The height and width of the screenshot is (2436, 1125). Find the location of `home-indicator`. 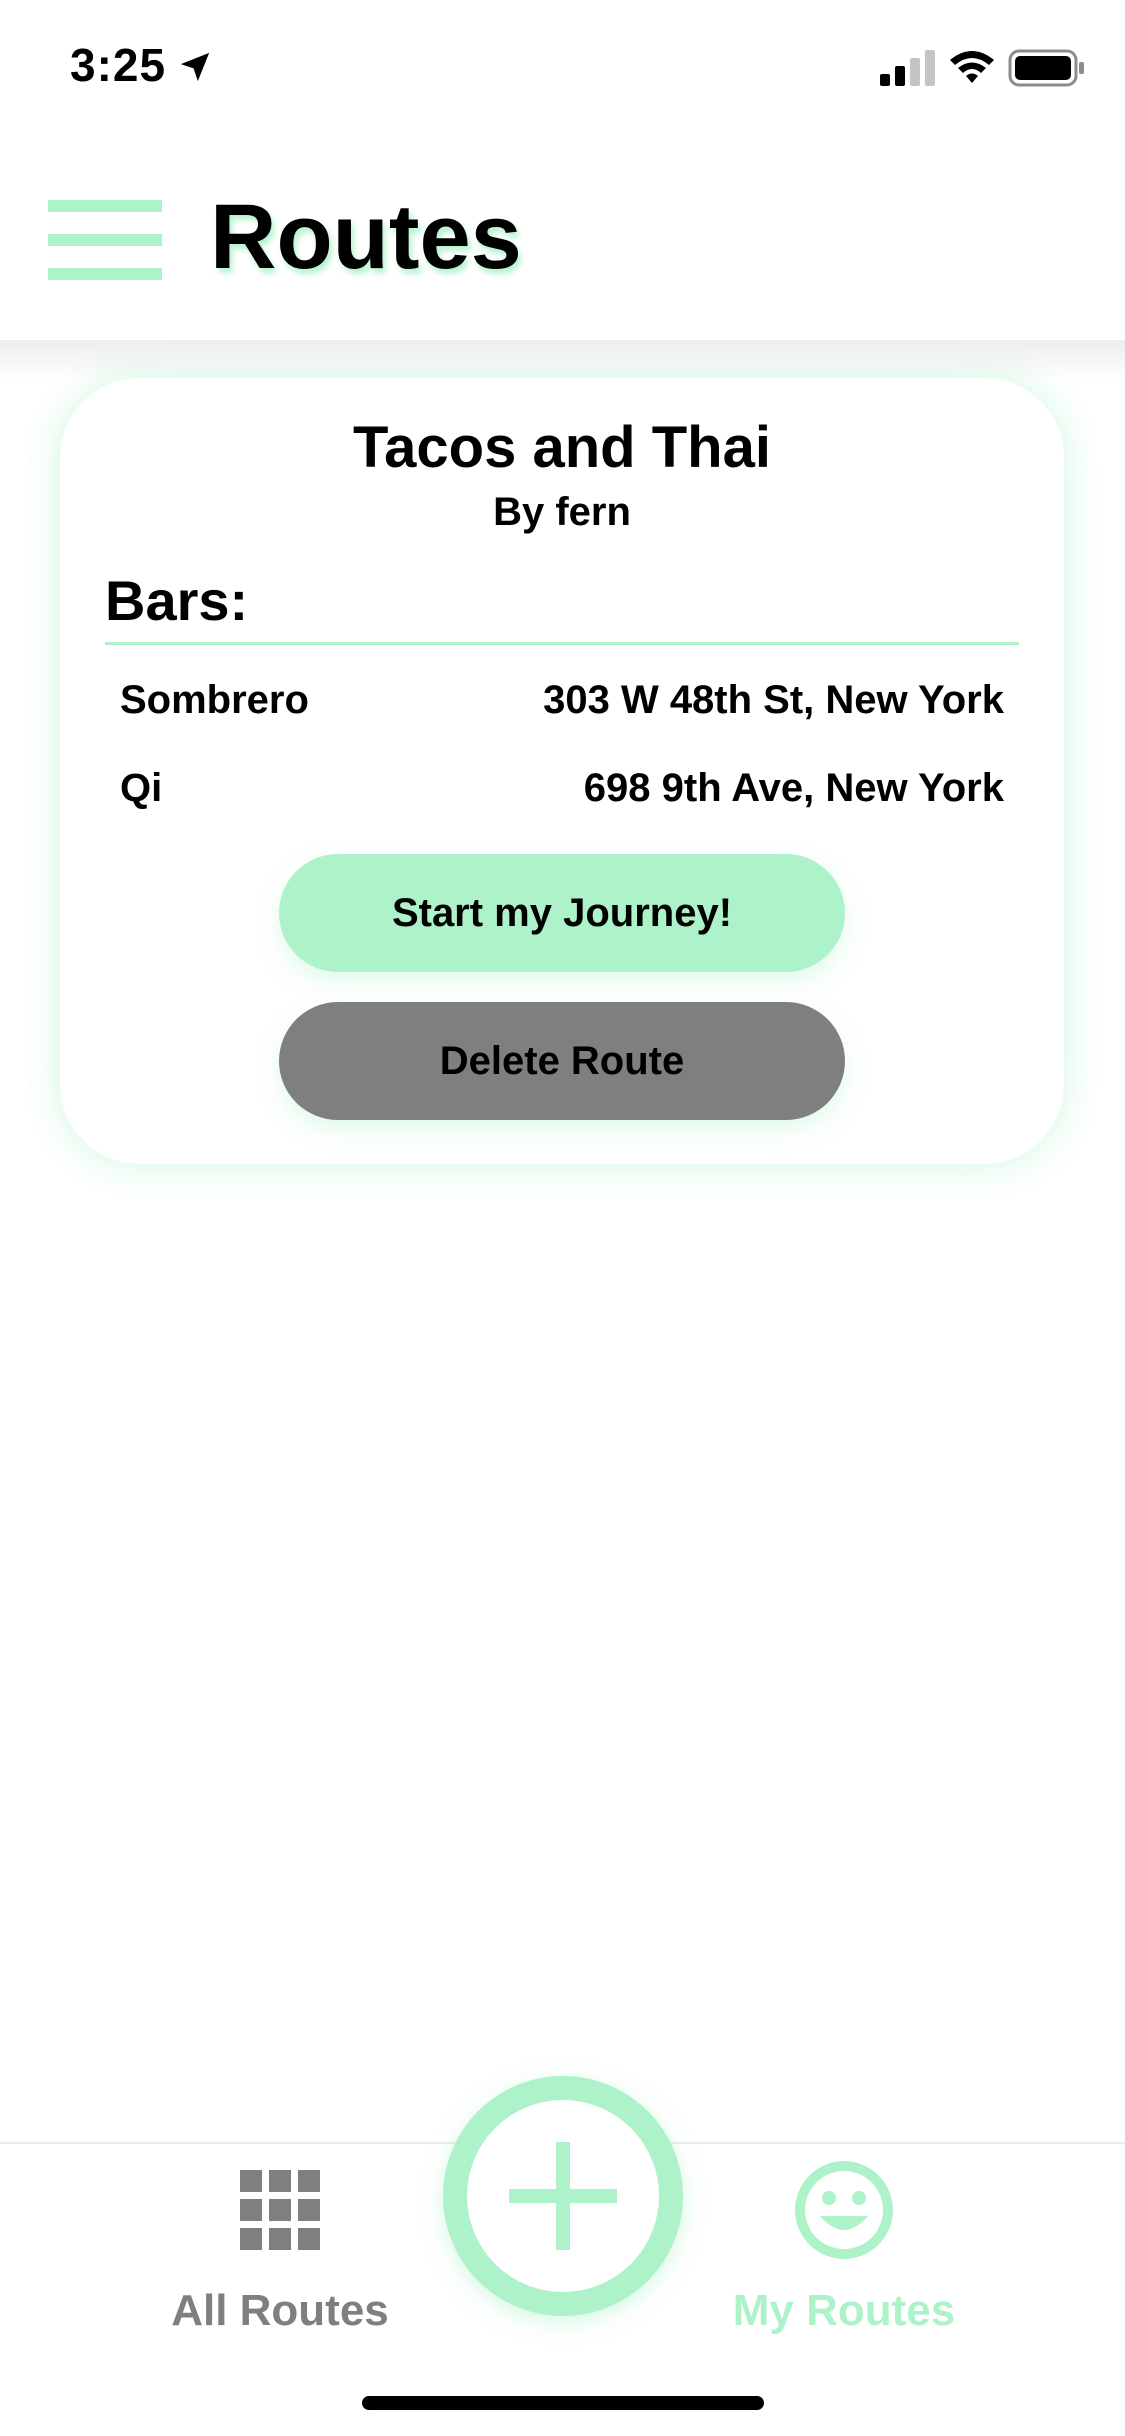

home-indicator is located at coordinates (563, 2403).